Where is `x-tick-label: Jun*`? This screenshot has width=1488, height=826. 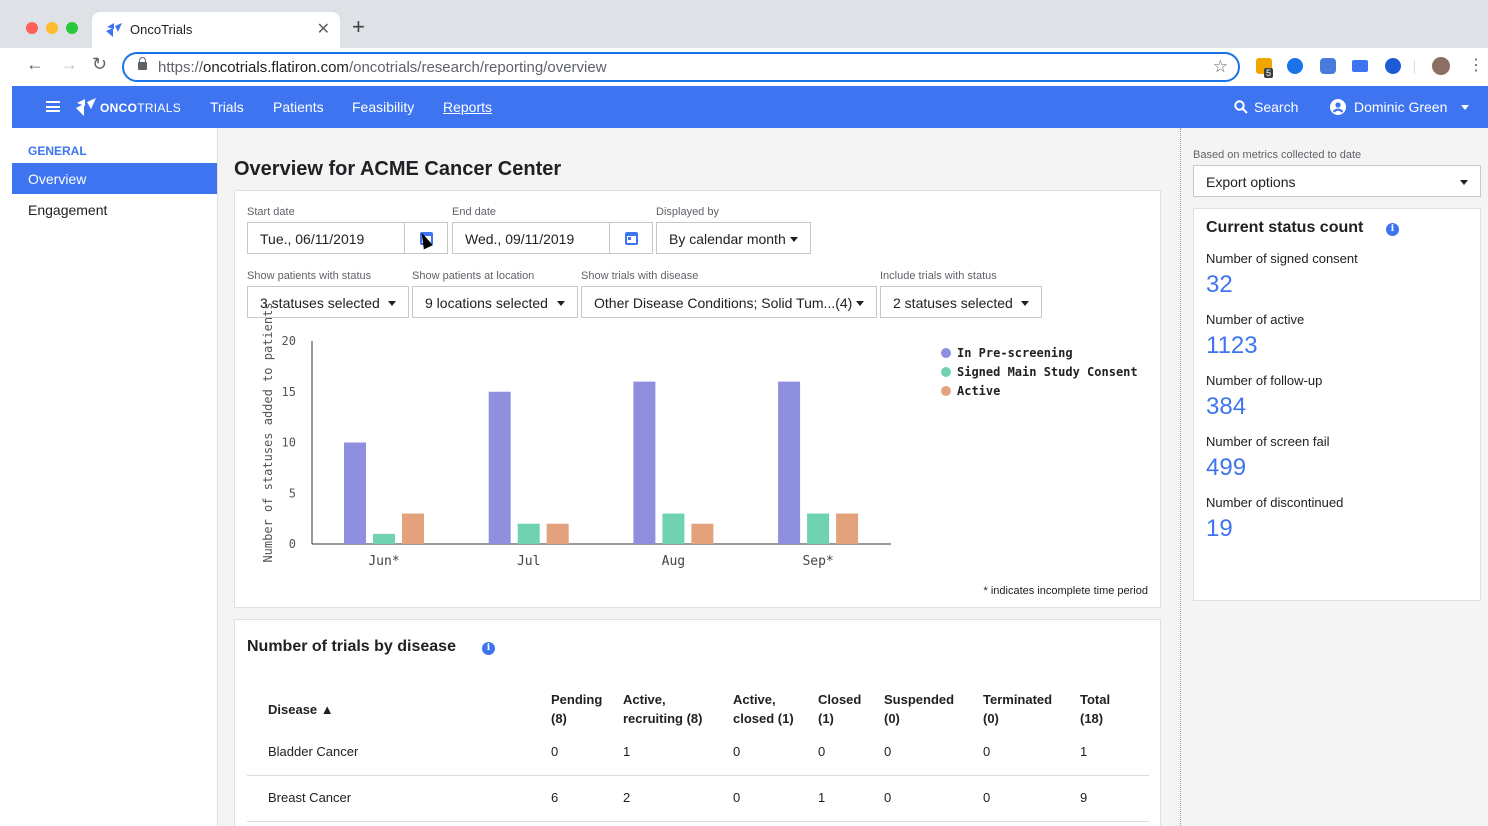 x-tick-label: Jun* is located at coordinates (383, 561).